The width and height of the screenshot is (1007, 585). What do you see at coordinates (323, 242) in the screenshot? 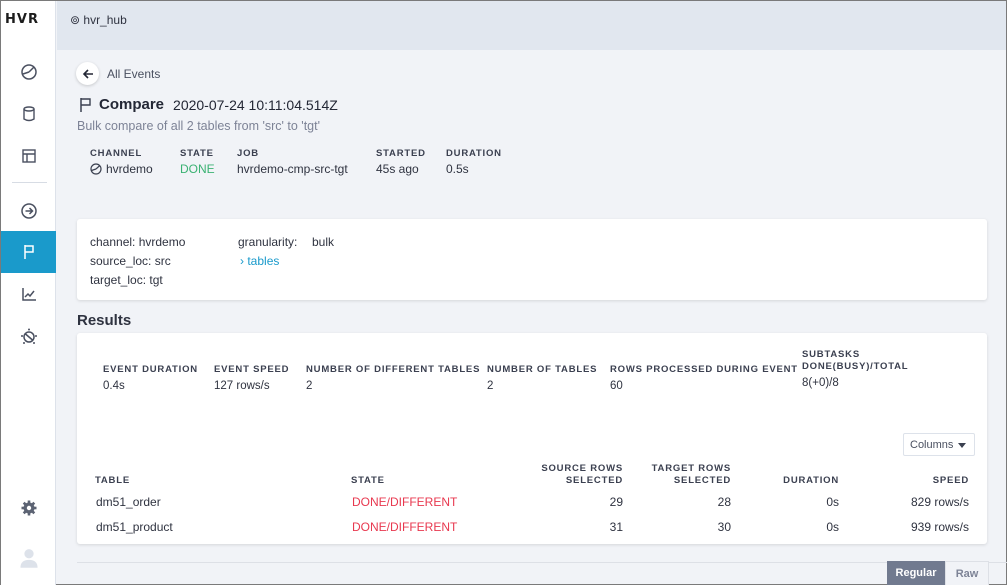
I see `param-granularity-value: bulk` at bounding box center [323, 242].